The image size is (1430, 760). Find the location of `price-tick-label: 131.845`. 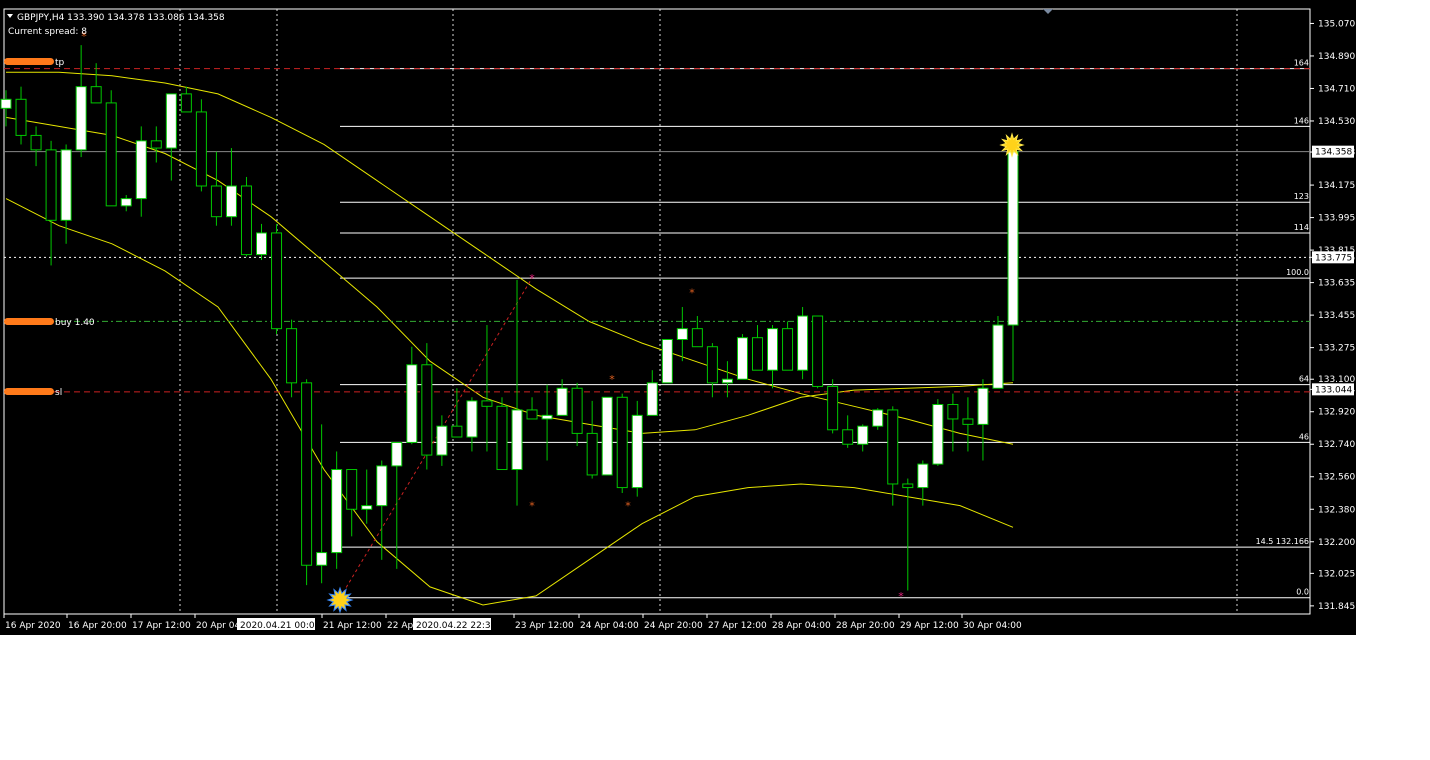

price-tick-label: 131.845 is located at coordinates (1336, 607).